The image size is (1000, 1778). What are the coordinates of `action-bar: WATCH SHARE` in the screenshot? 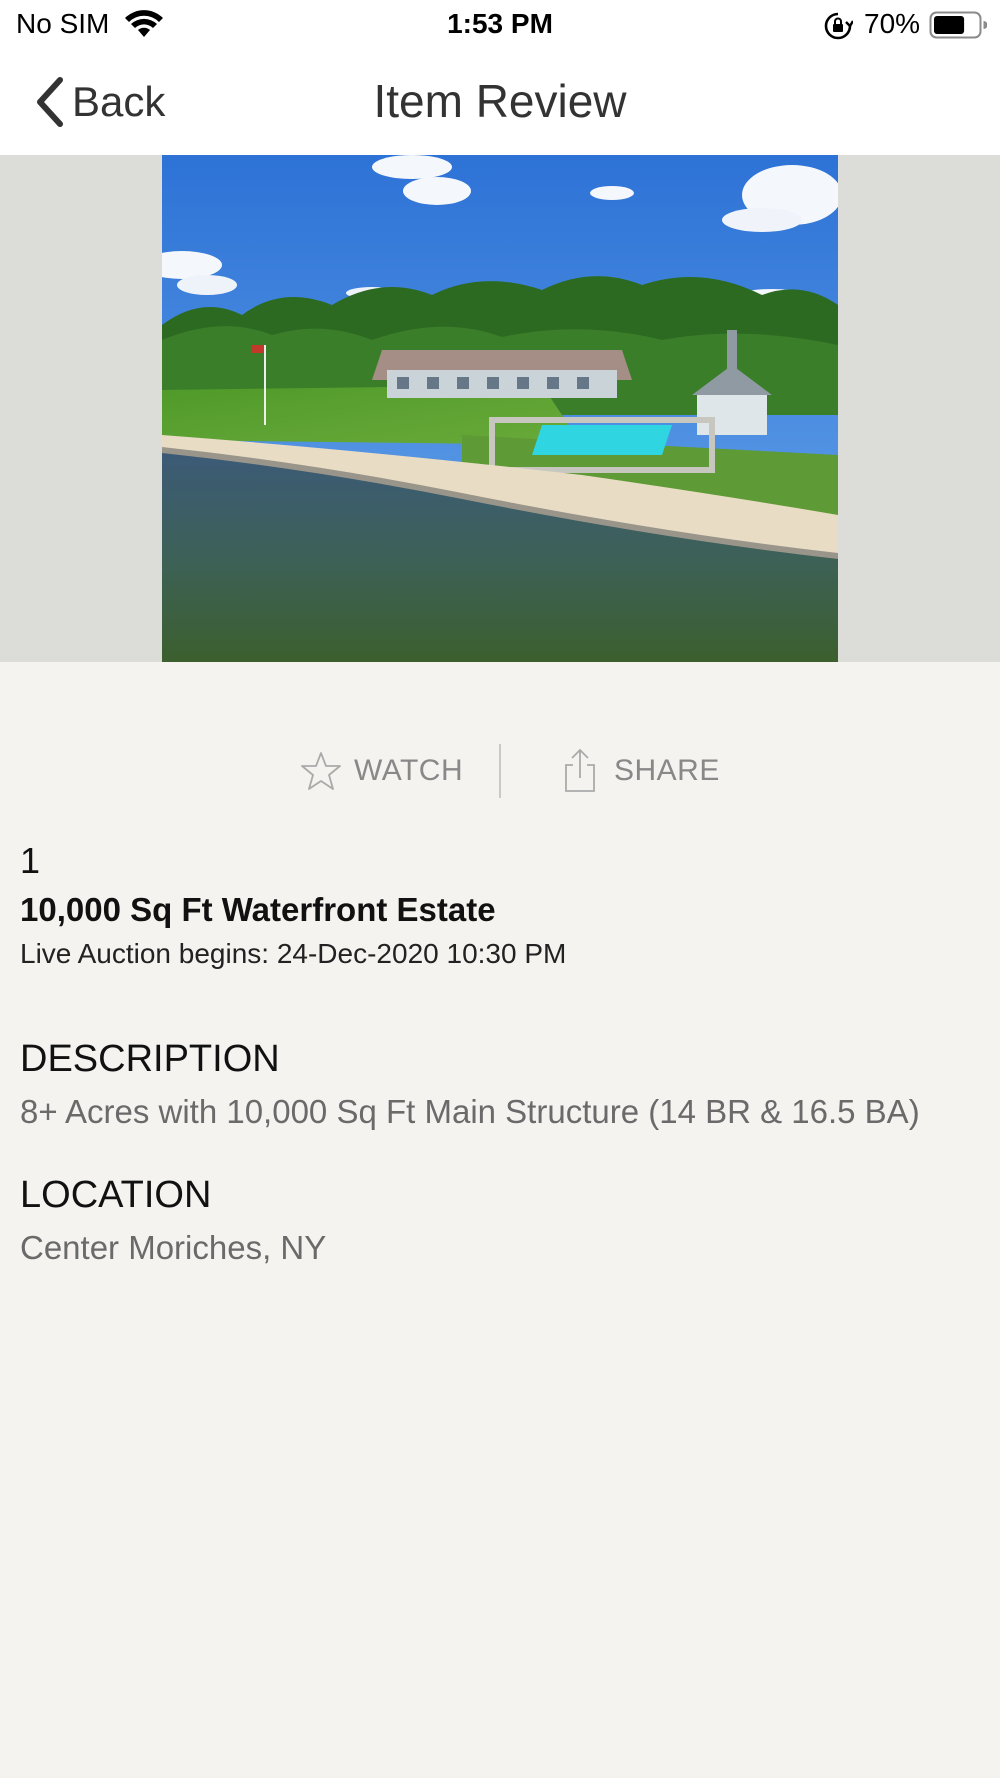 It's located at (500, 771).